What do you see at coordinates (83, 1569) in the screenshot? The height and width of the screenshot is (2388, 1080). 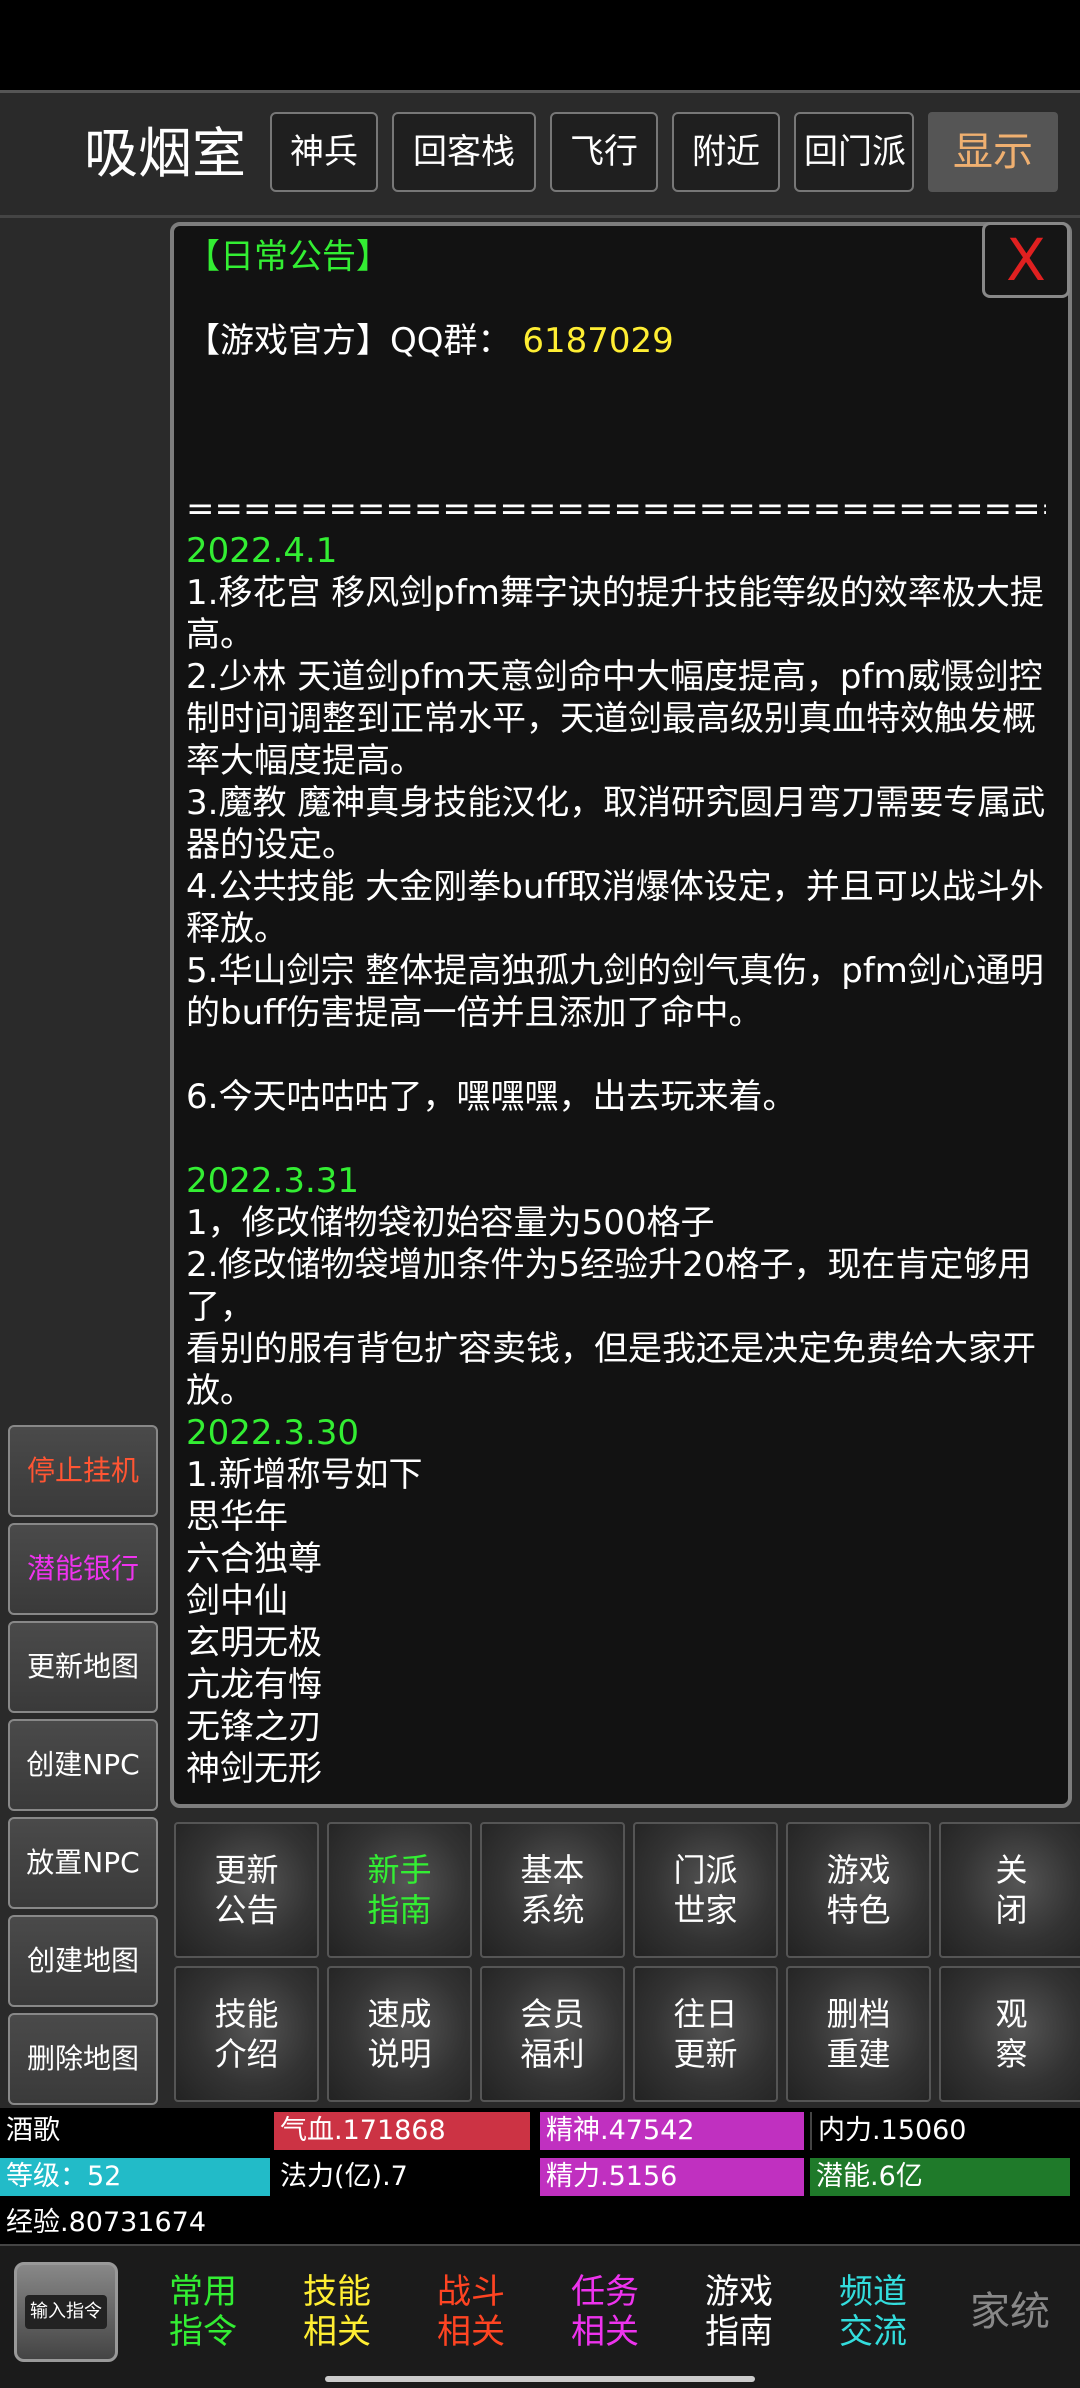 I see `potential-bank-button: 潜能银行` at bounding box center [83, 1569].